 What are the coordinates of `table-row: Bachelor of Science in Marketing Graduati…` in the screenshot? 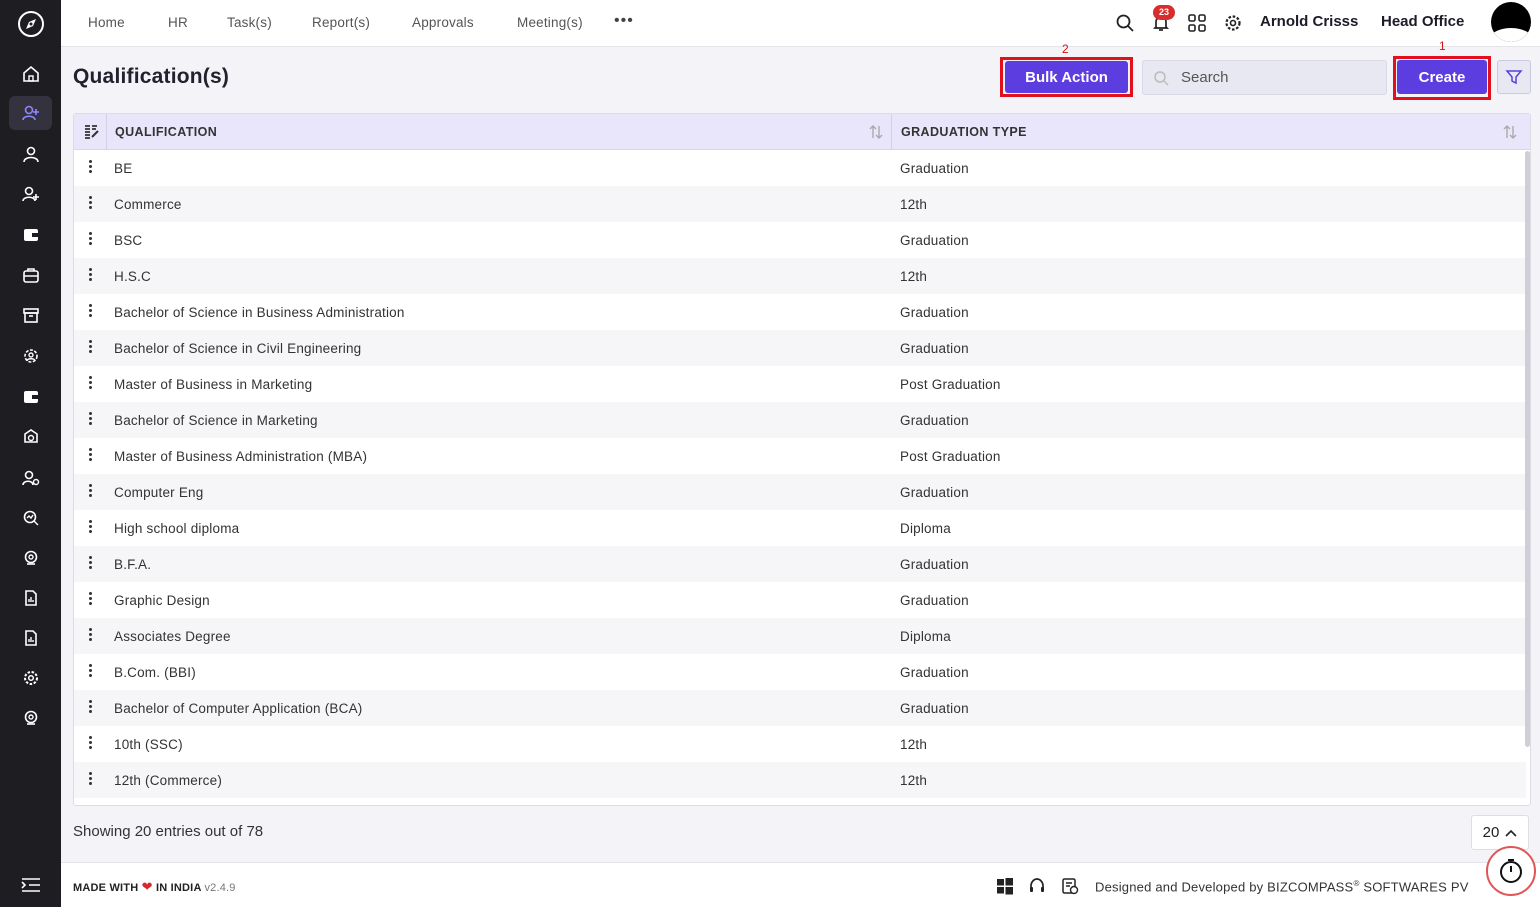 It's located at (800, 420).